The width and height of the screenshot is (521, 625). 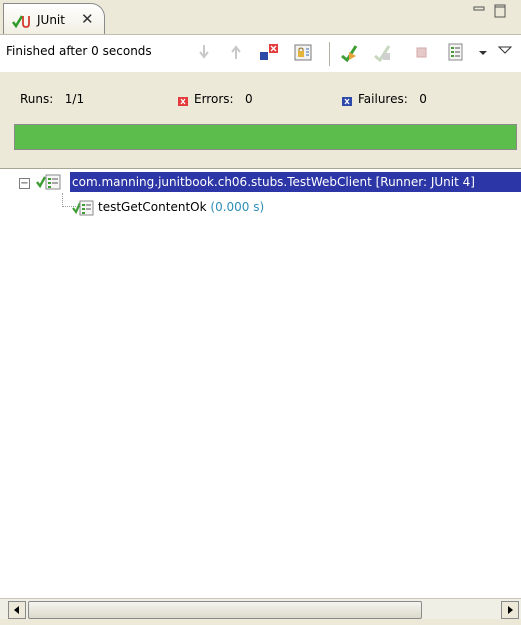 I want to click on test-run-history-icon, so click(x=456, y=52).